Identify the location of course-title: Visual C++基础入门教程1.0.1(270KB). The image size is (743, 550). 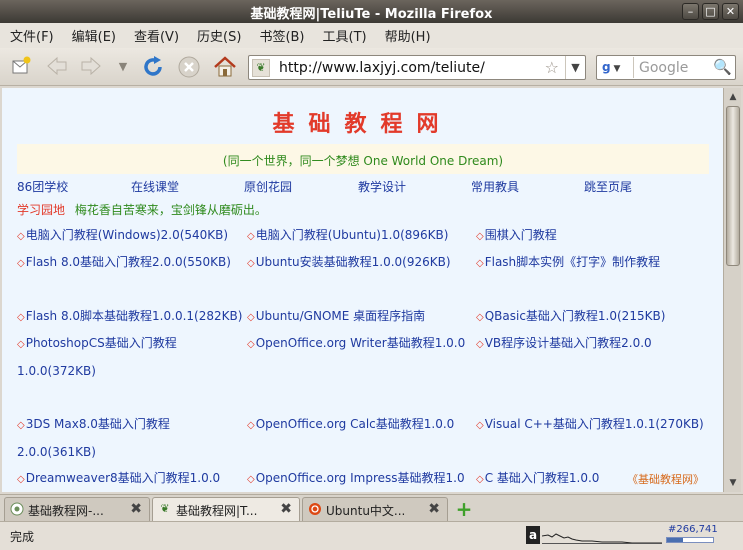
(594, 424).